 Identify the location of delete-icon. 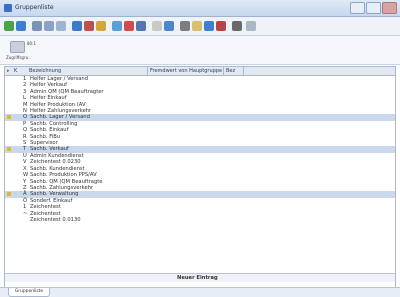
(129, 26).